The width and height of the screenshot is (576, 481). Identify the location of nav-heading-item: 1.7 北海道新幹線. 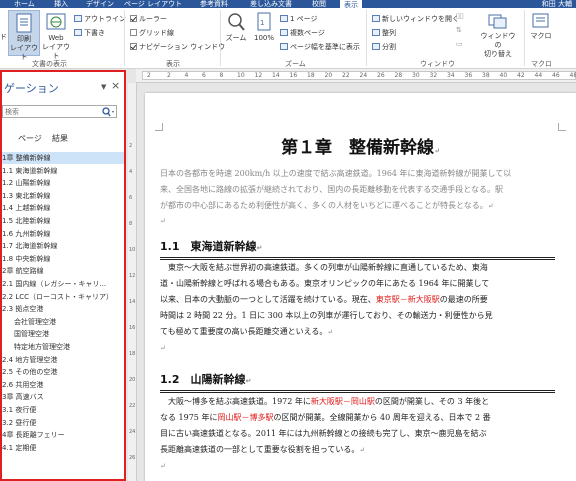
(63, 246).